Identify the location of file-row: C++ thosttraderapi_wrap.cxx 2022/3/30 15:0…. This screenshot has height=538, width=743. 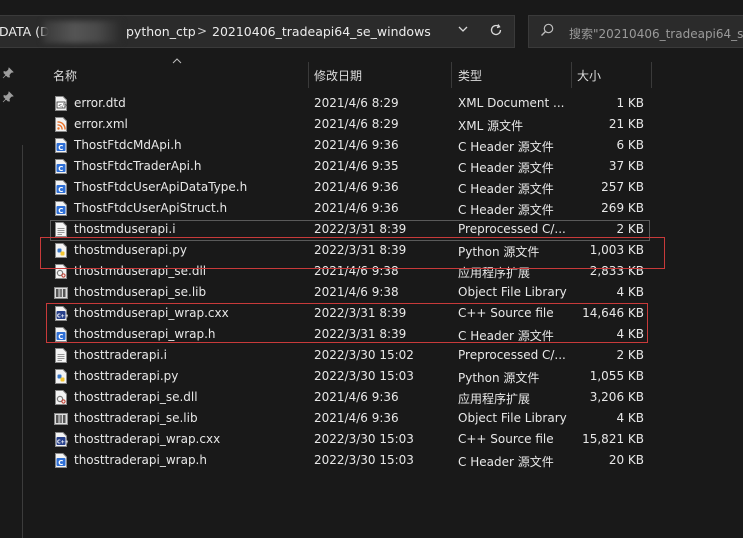
(350, 439).